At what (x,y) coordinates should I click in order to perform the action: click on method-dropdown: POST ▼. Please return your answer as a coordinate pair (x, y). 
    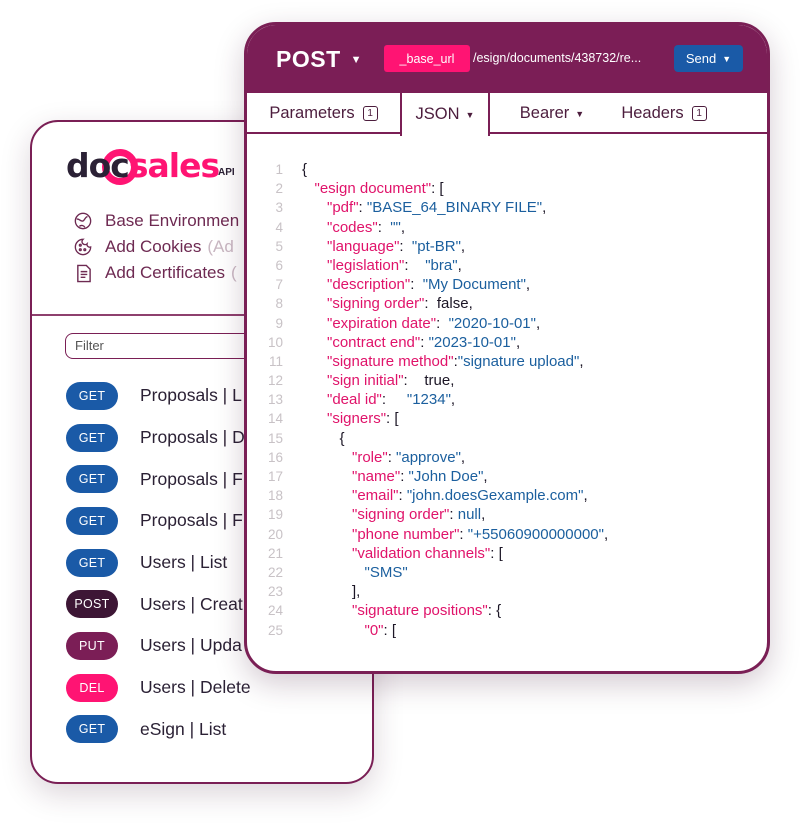
    Looking at the image, I should click on (319, 59).